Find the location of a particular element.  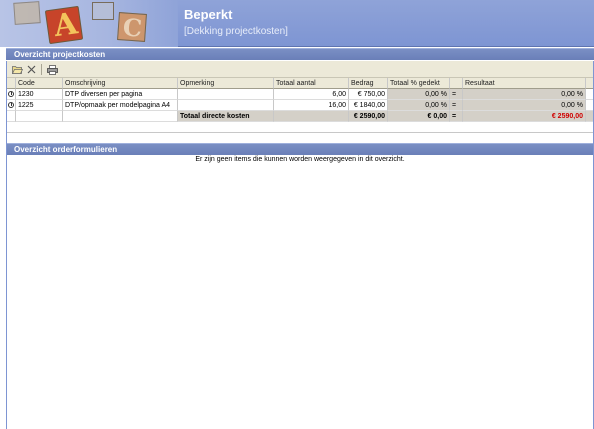

cell-bedrag: € 750,00 is located at coordinates (368, 94).